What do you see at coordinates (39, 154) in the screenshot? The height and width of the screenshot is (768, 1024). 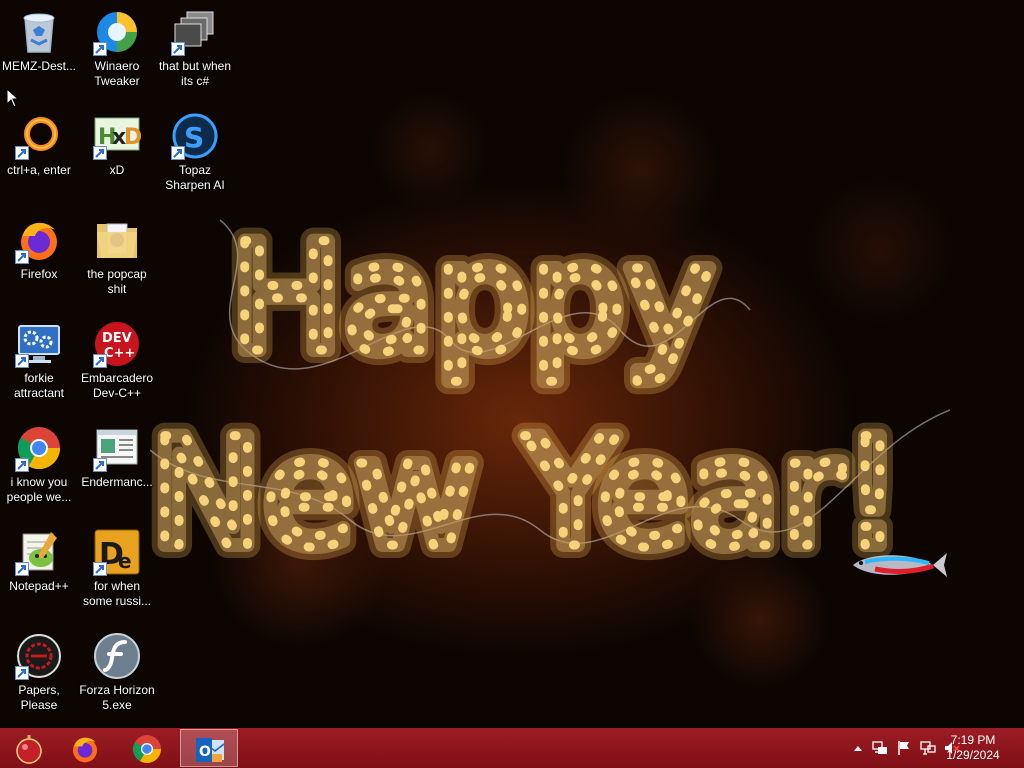 I see `desktop-icon-ctrl-a-enter: ctrl+a, enter` at bounding box center [39, 154].